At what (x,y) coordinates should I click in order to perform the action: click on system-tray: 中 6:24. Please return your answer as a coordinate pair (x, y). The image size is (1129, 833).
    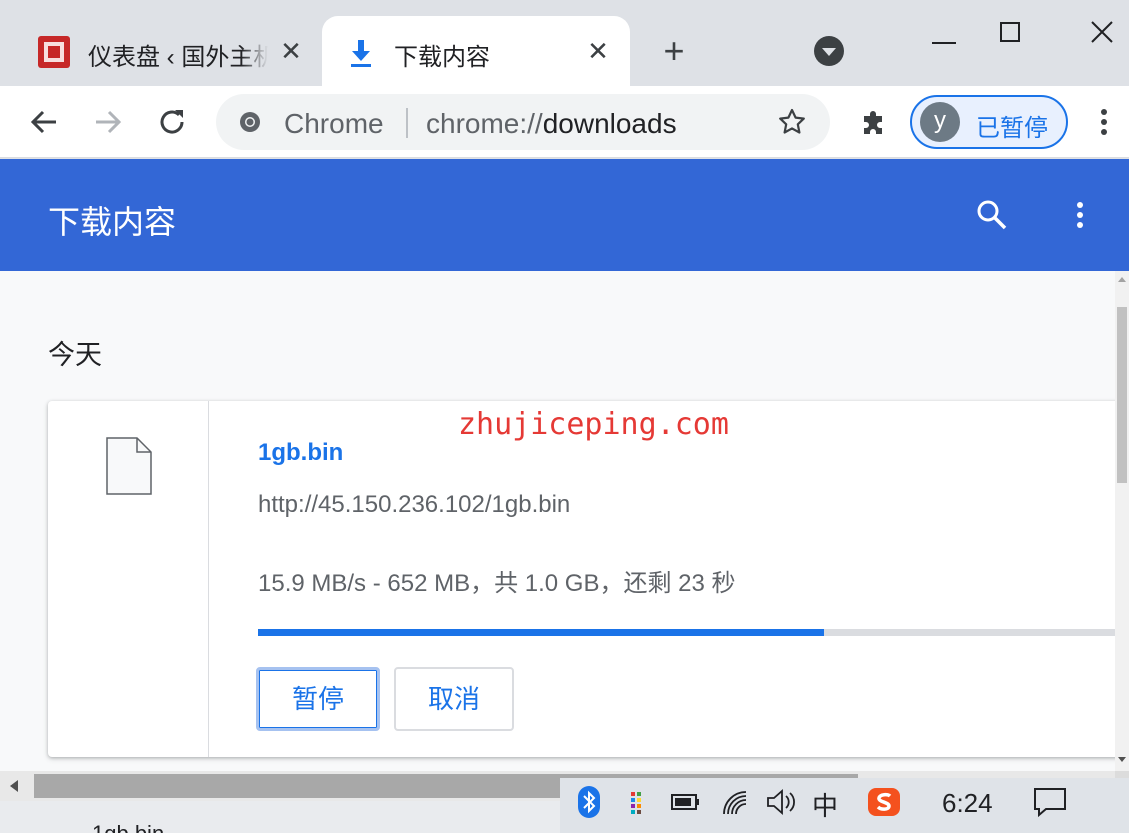
    Looking at the image, I should click on (844, 805).